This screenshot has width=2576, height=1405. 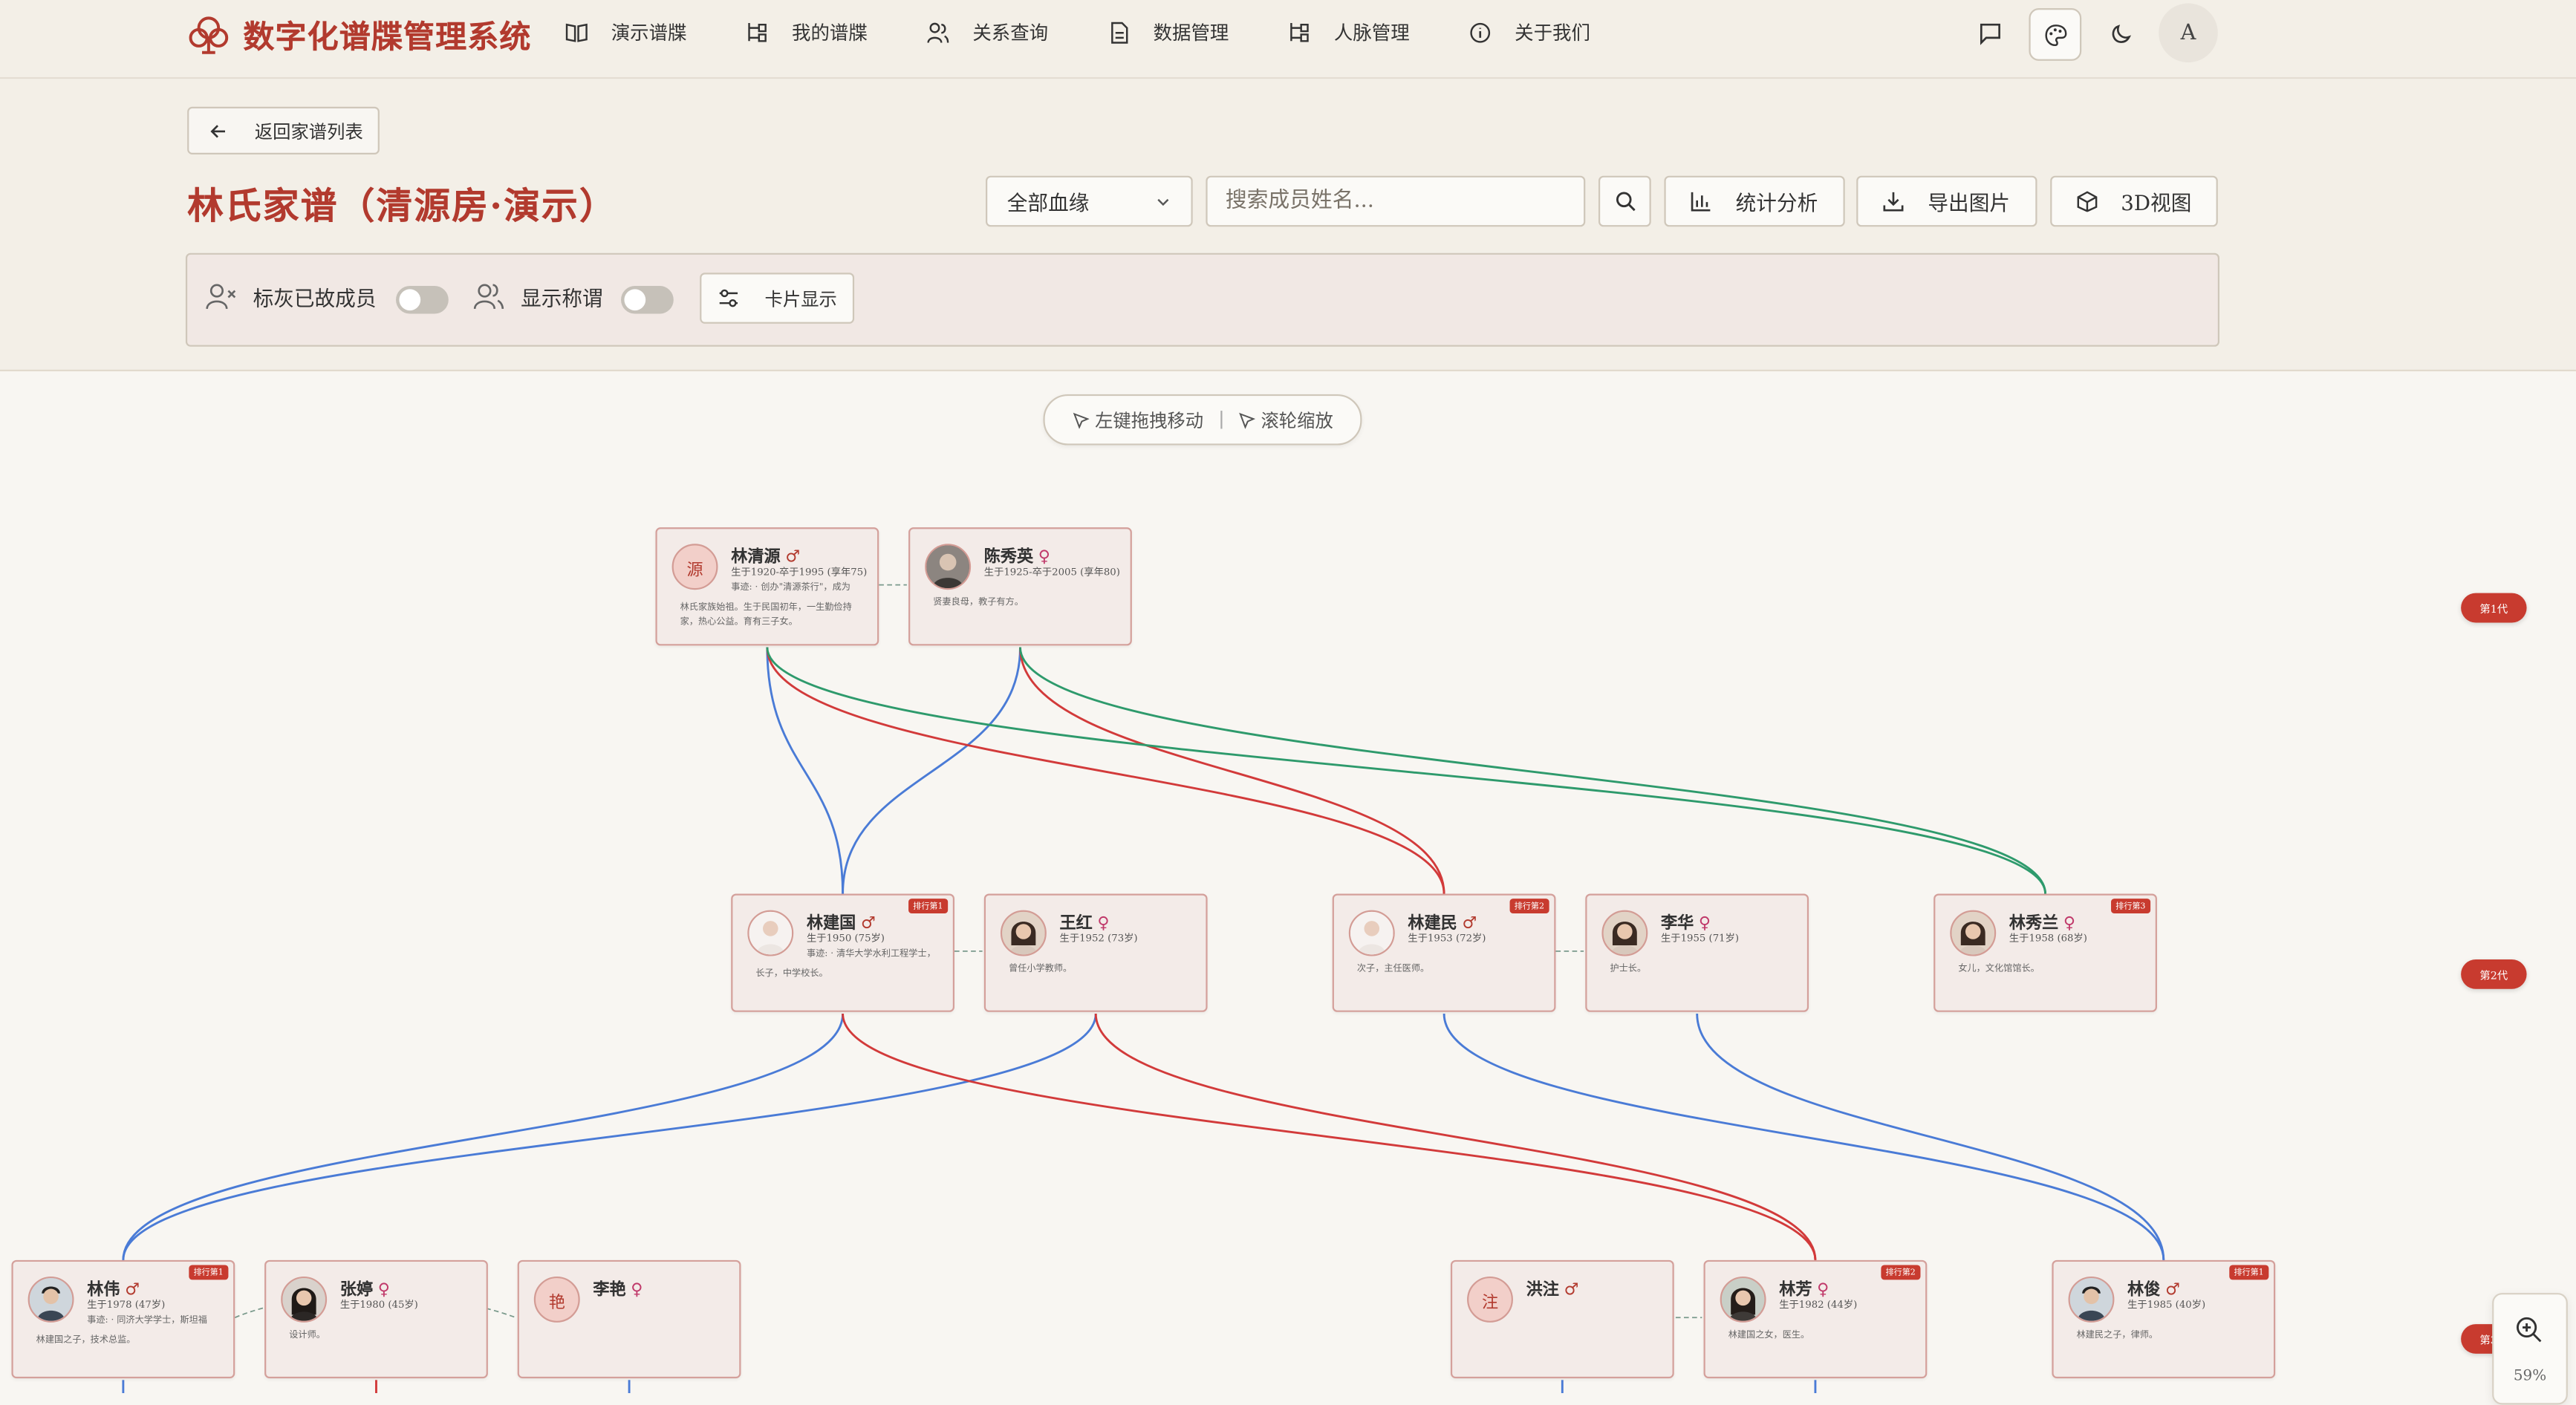 I want to click on member-card-hong-zhu: 注 洪注 ♂, so click(x=1562, y=1319).